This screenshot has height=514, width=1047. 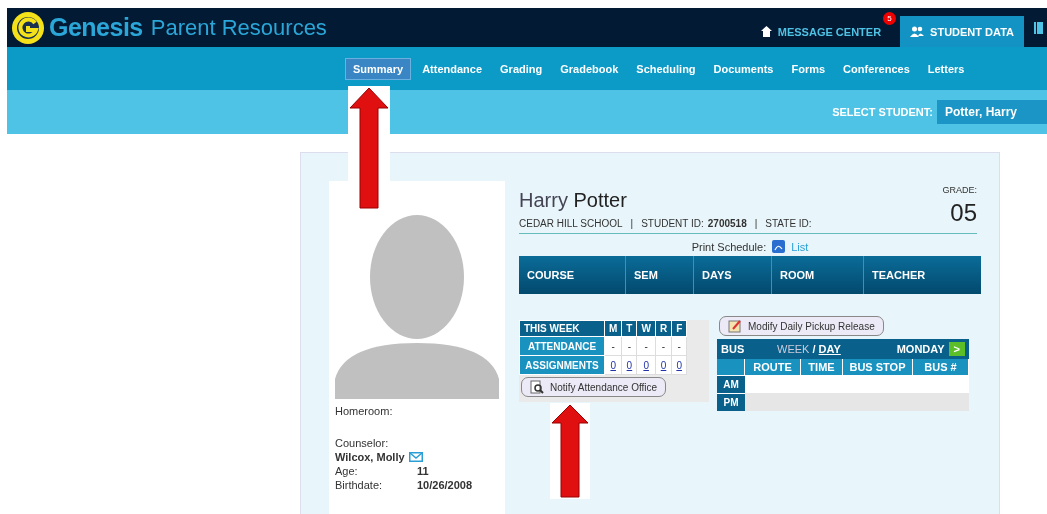 What do you see at coordinates (359, 485) in the screenshot?
I see `detail-label: Birthdate:` at bounding box center [359, 485].